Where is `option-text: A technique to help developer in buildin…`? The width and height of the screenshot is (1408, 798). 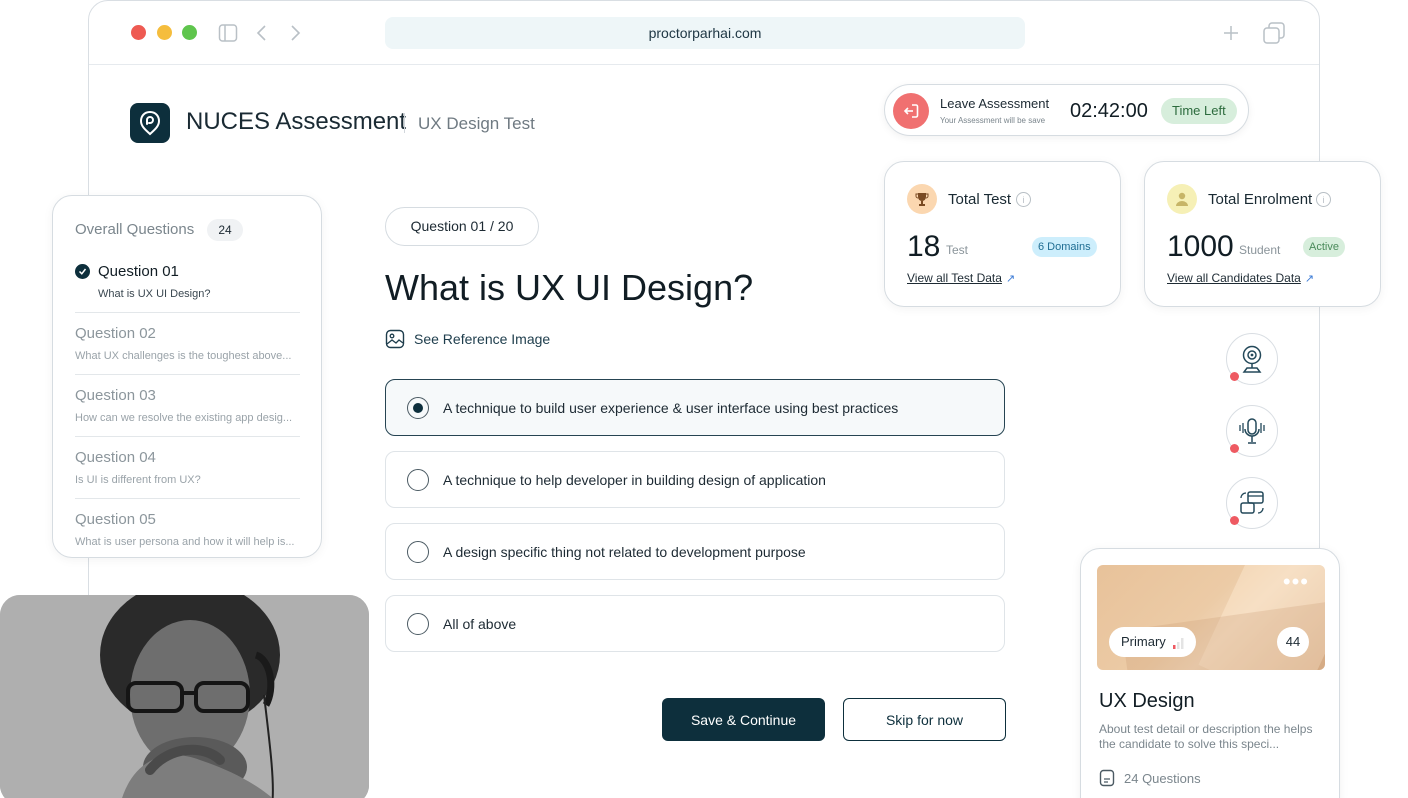 option-text: A technique to help developer in buildin… is located at coordinates (634, 480).